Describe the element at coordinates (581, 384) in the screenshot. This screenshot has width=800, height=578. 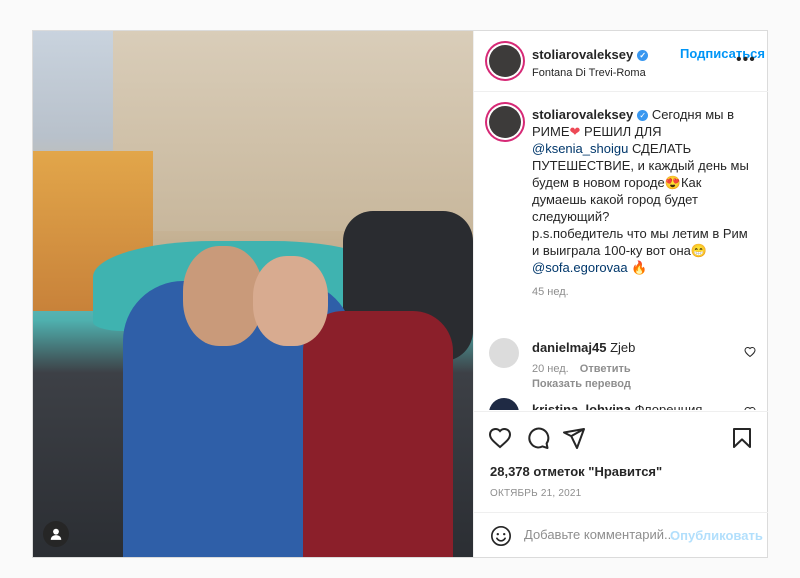
I see `translate-button: Показать перевод` at that location.